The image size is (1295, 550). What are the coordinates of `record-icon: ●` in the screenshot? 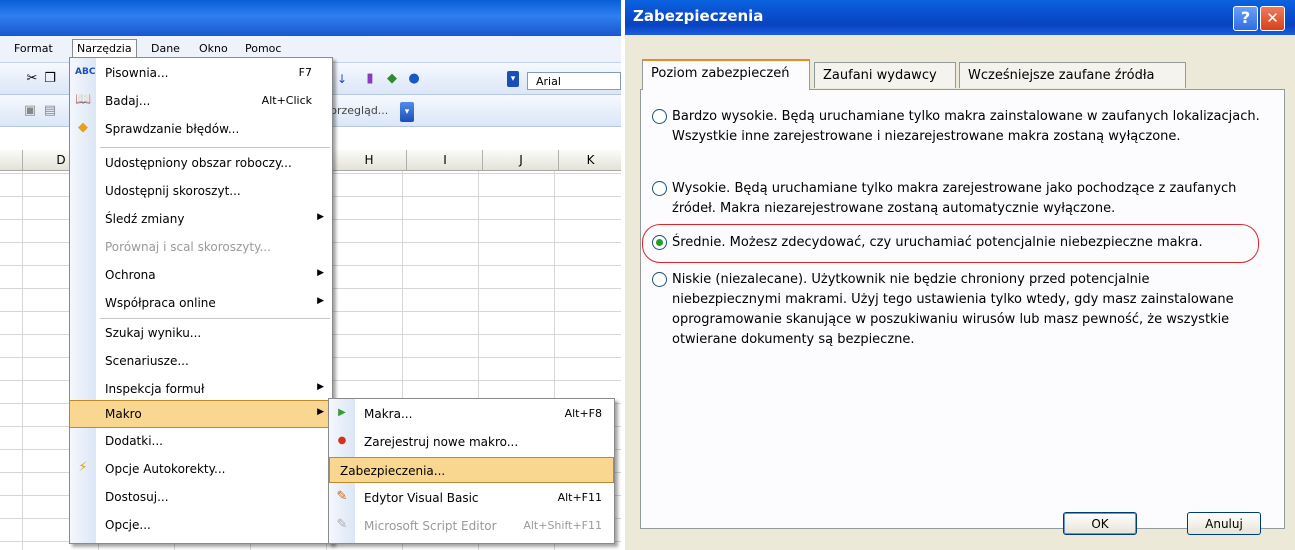 It's located at (342, 440).